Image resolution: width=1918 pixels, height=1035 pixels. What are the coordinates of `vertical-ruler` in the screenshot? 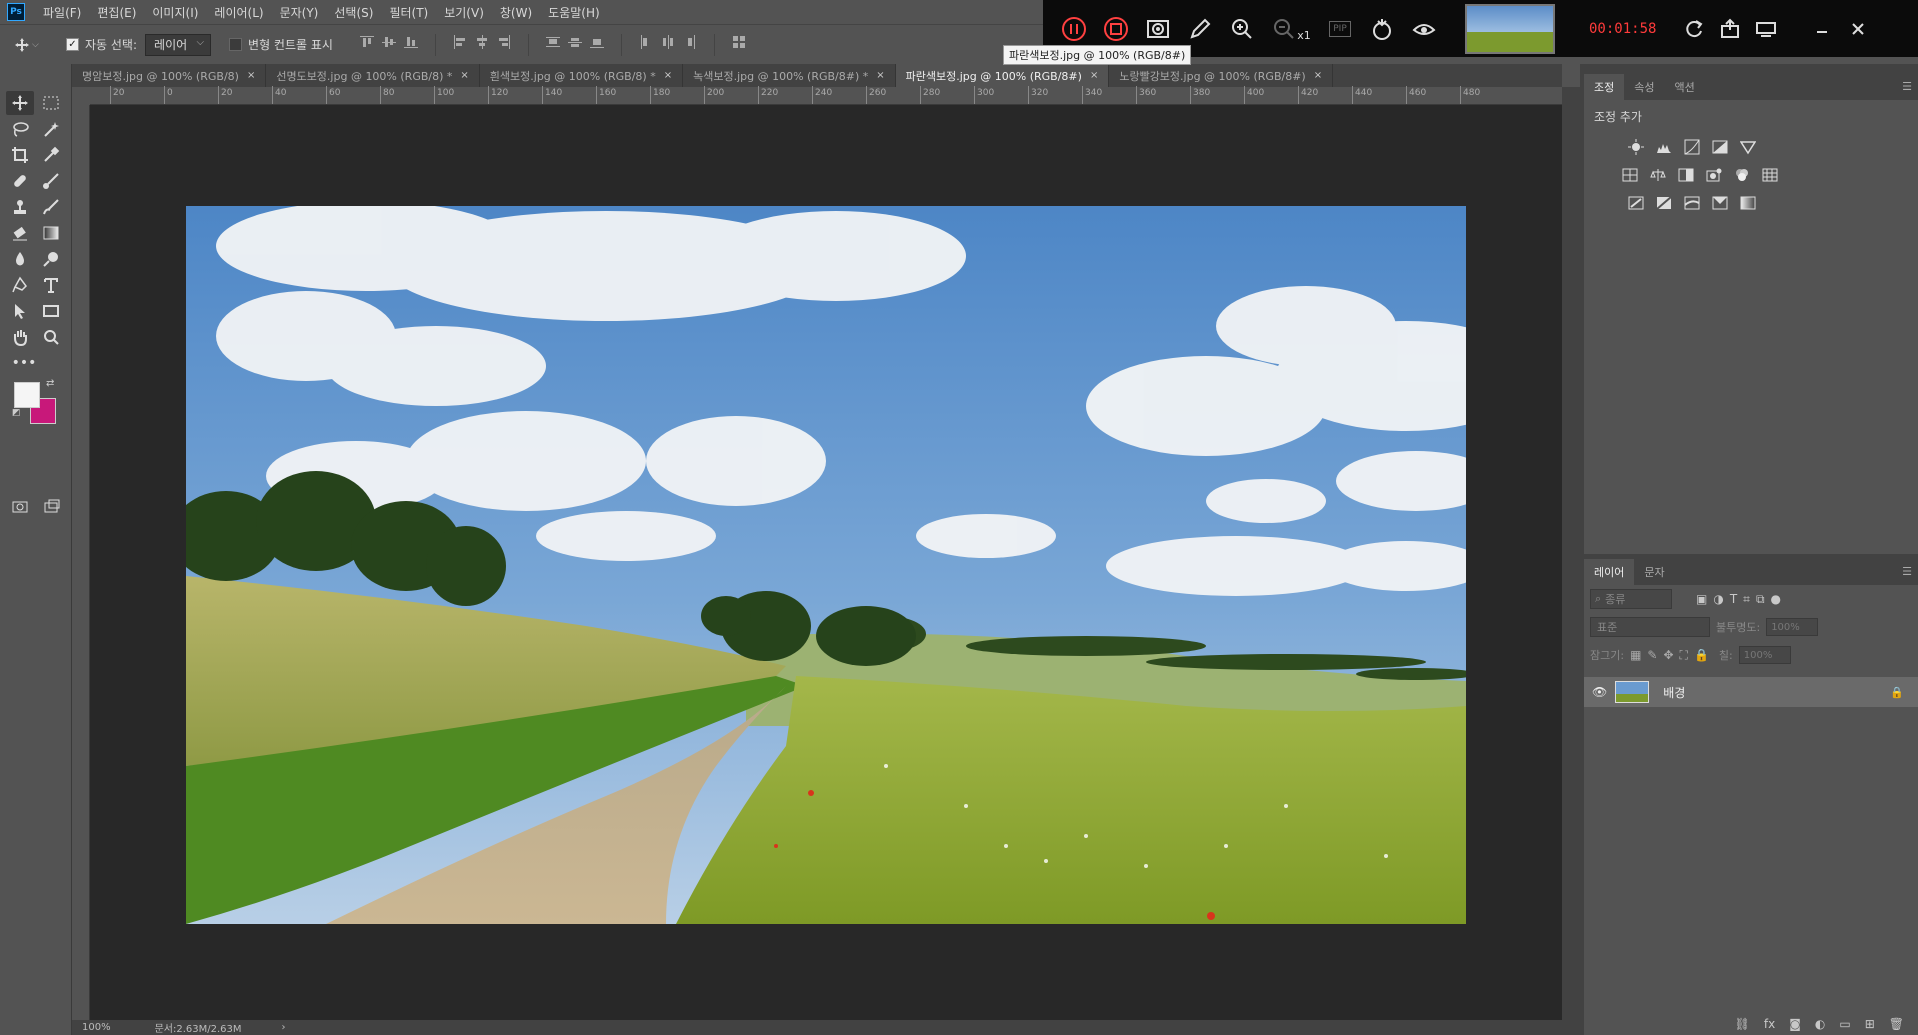 It's located at (81, 562).